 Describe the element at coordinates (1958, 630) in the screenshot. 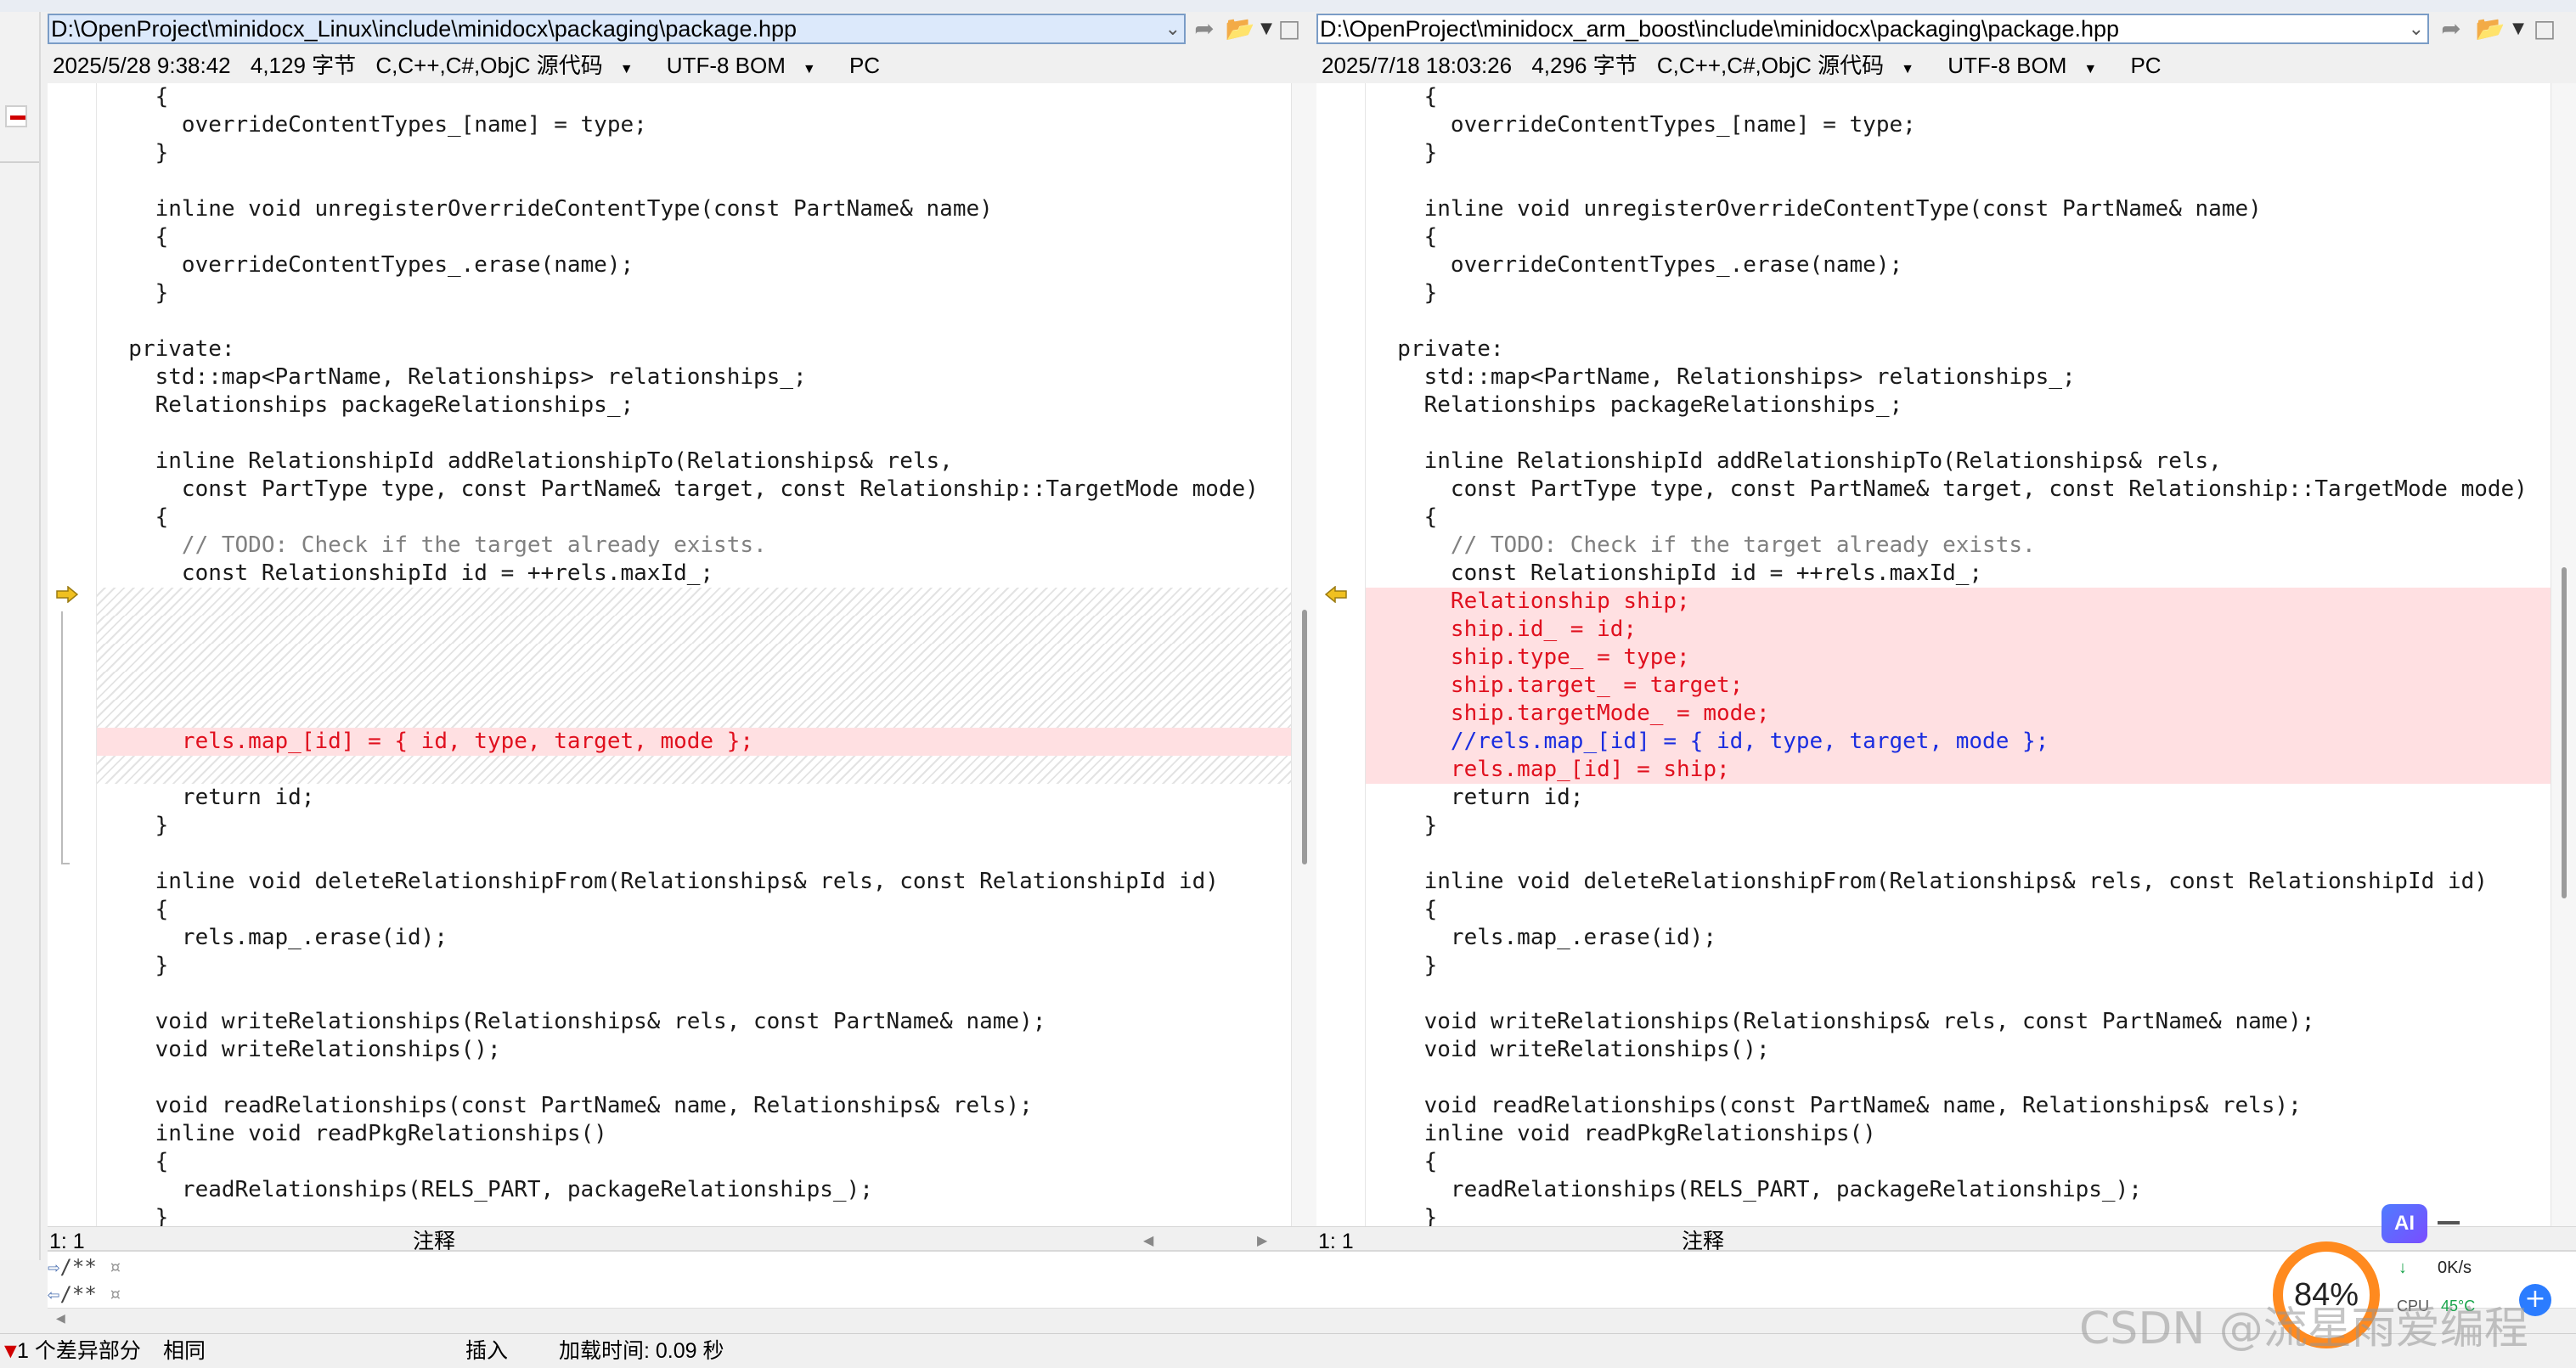

I see `code-line: ship.id_ = id;` at that location.